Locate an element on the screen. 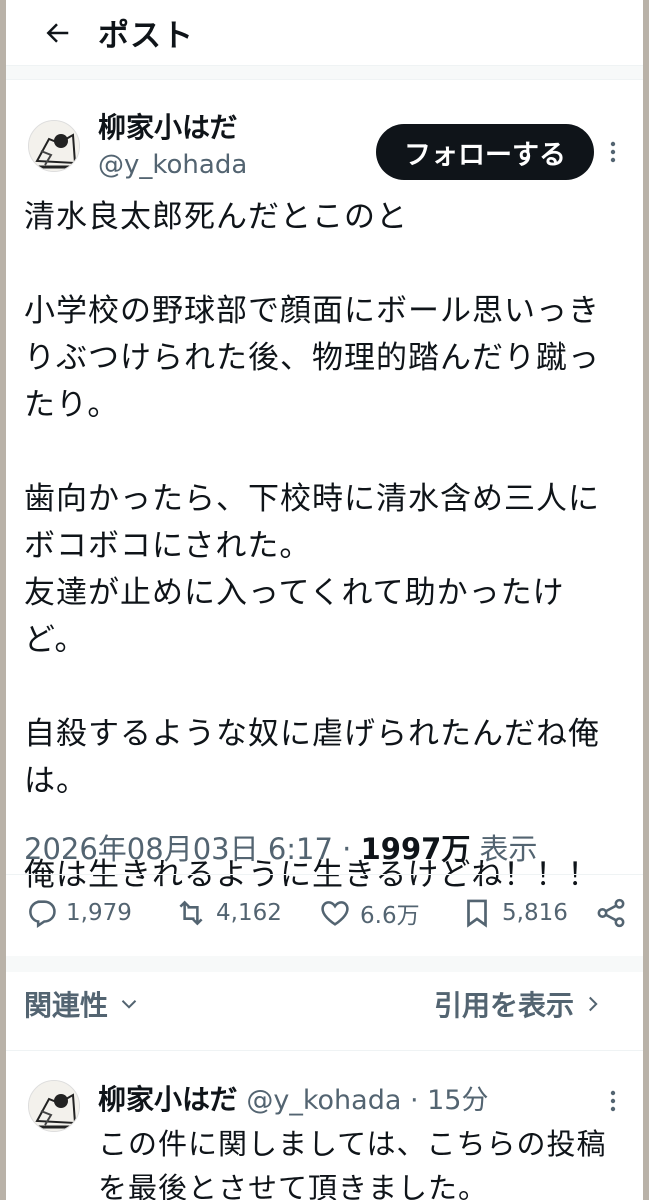  share-icon is located at coordinates (611, 913).